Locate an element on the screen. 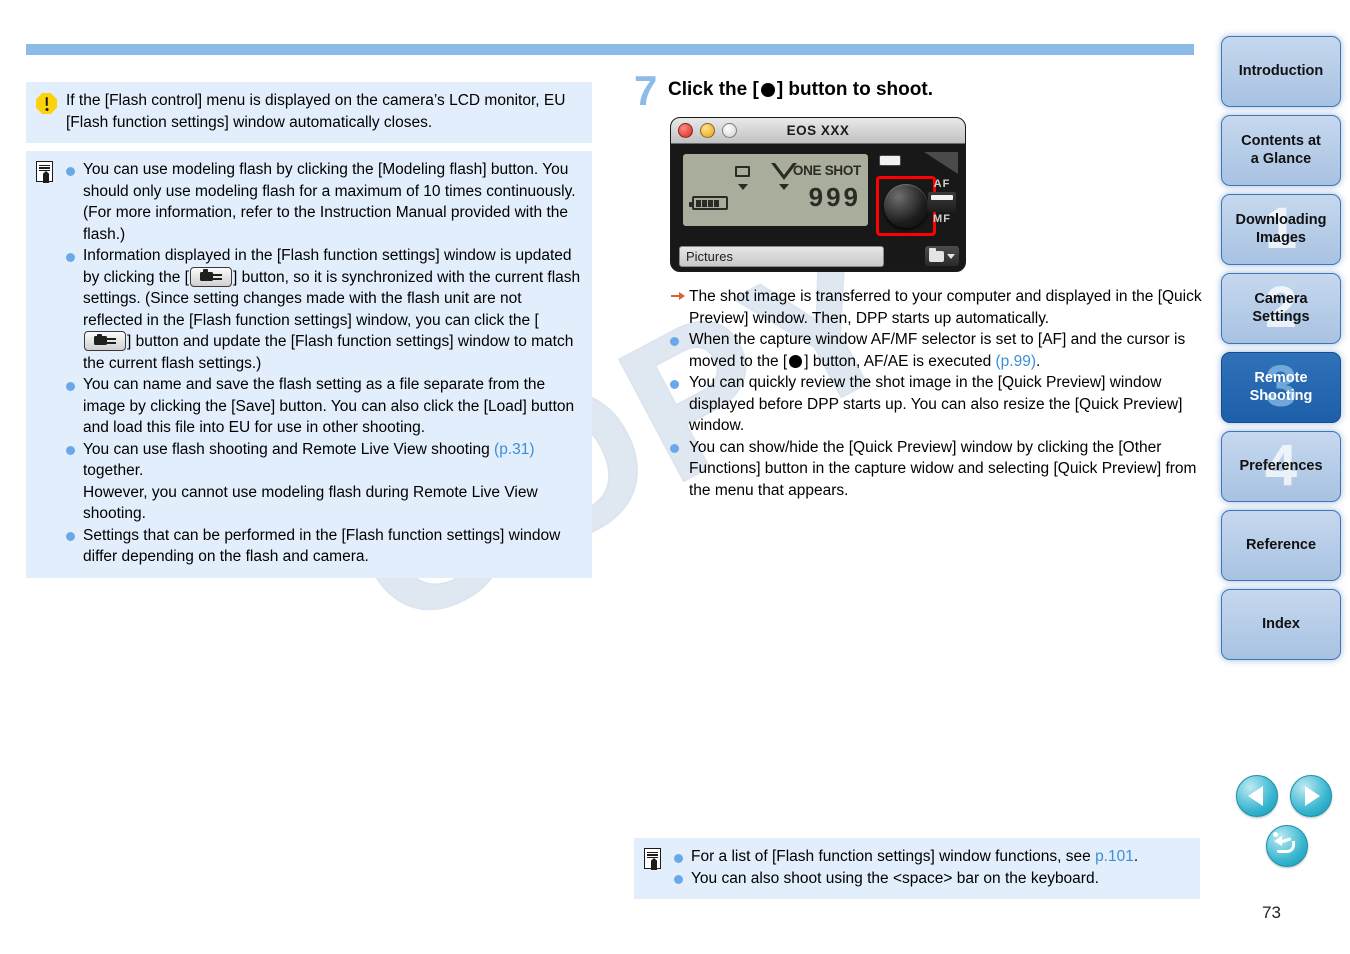 Image resolution: width=1350 pixels, height=954 pixels. destination-folder-field: Pictures is located at coordinates (781, 256).